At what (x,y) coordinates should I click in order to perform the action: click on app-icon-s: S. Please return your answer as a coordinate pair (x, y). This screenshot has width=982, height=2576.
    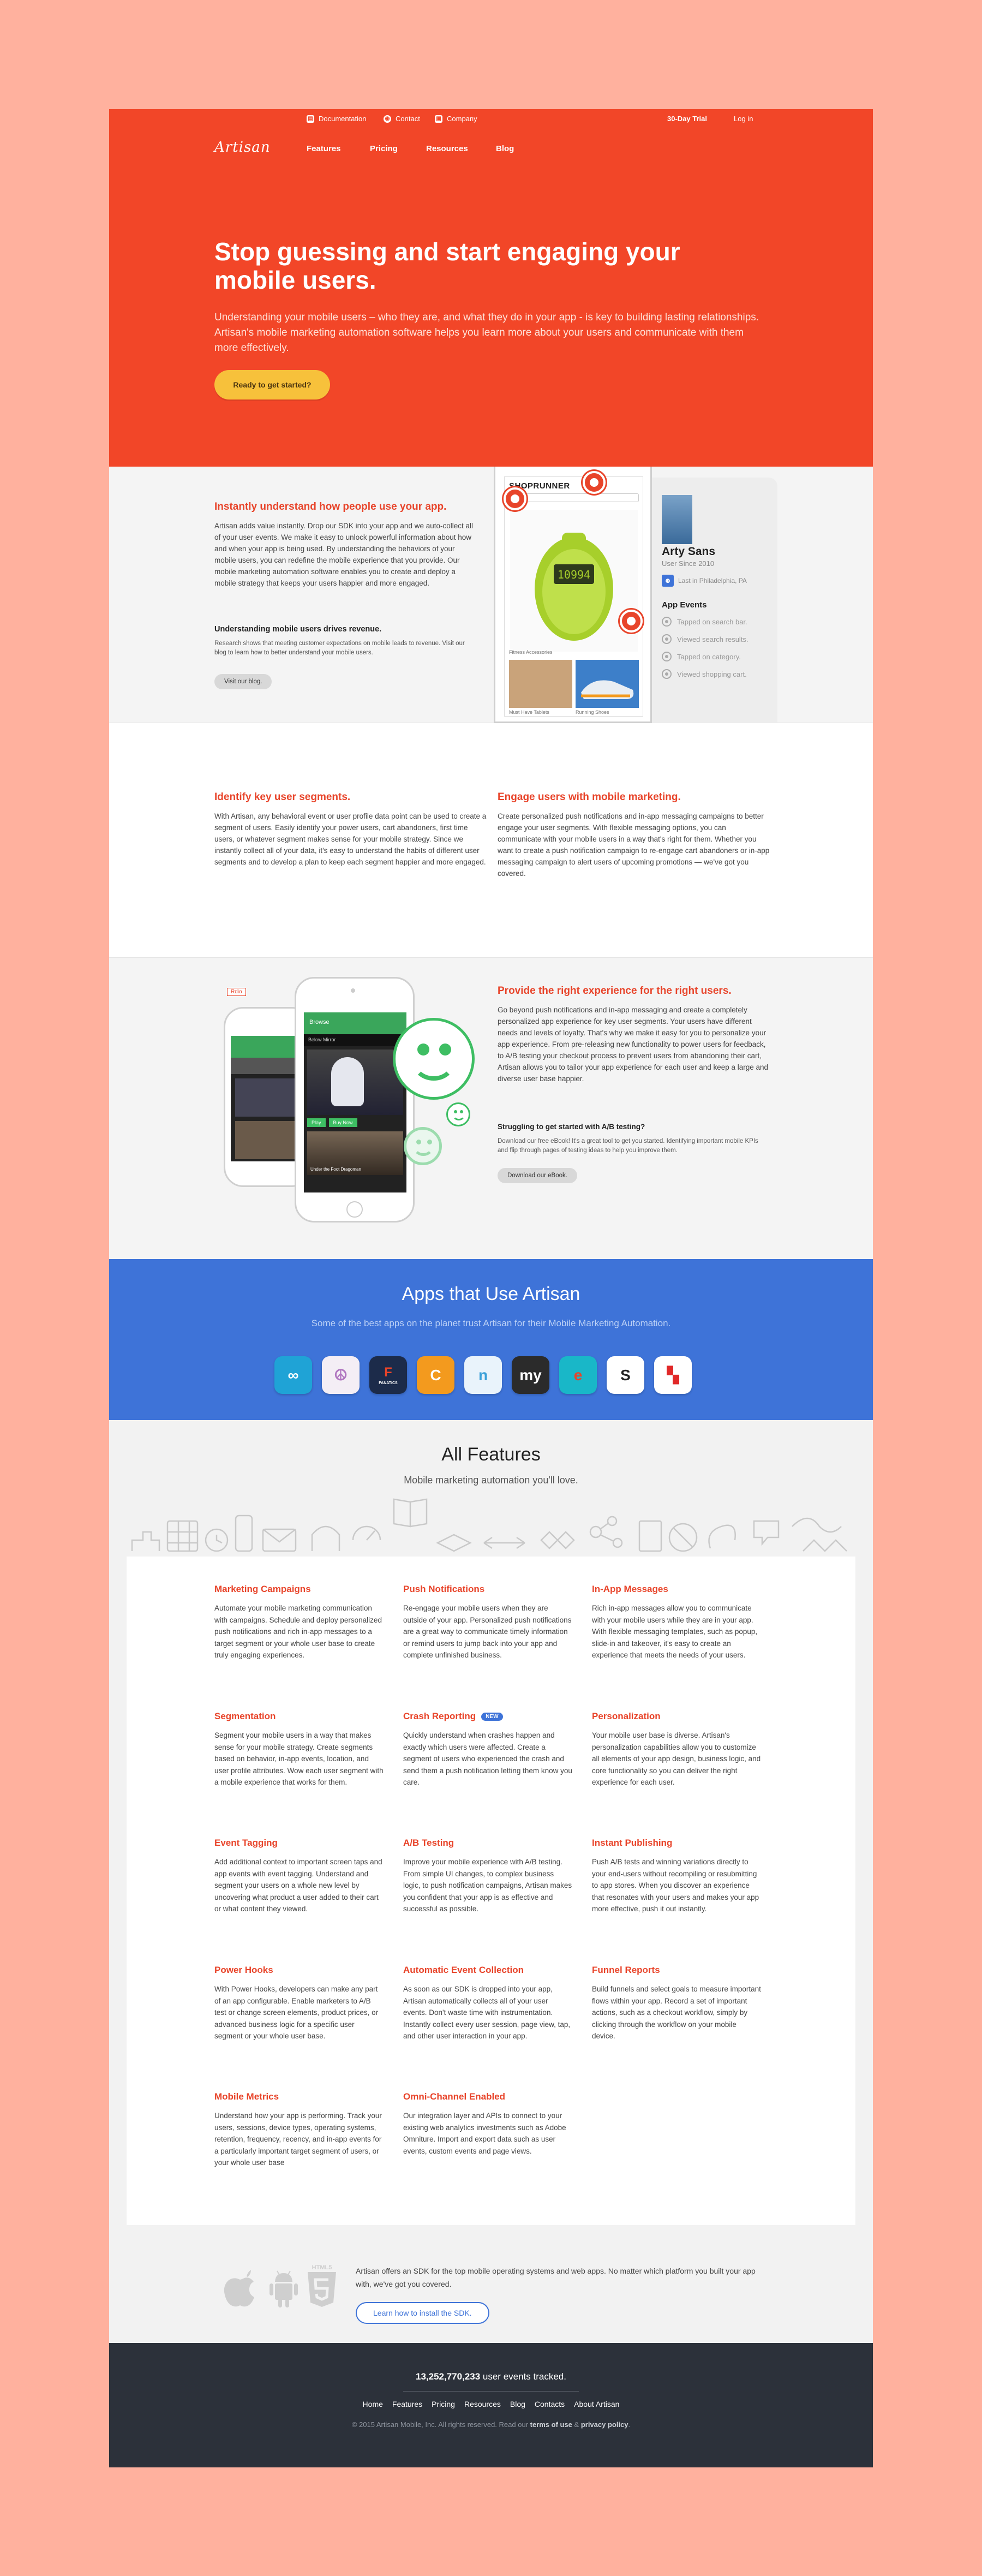
    Looking at the image, I should click on (626, 1375).